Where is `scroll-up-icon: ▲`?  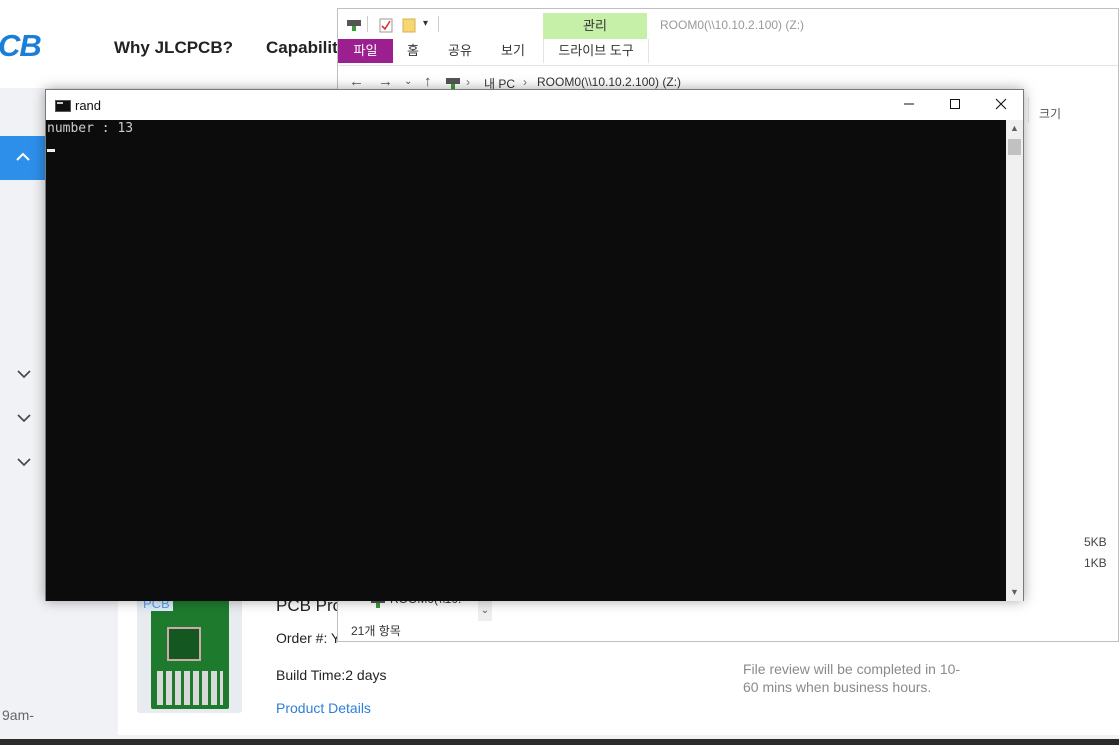 scroll-up-icon: ▲ is located at coordinates (1014, 128).